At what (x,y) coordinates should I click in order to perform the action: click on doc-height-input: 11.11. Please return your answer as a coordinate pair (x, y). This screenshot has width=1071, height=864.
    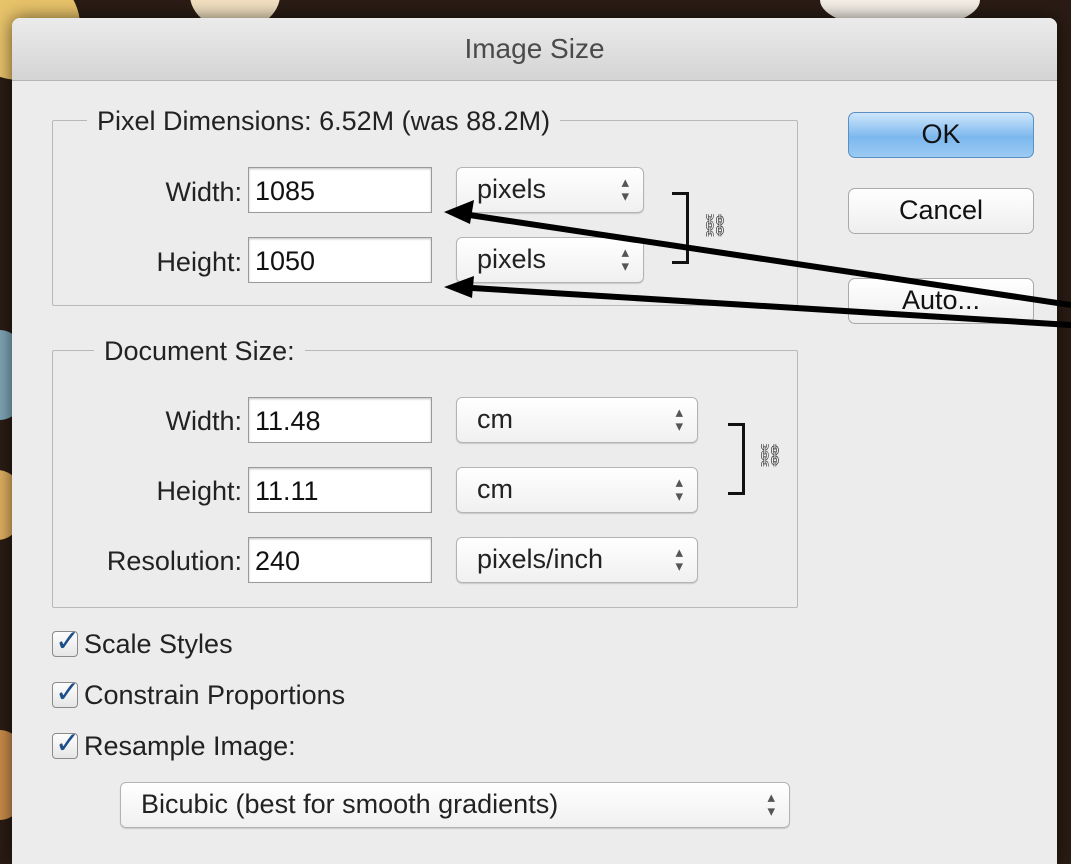
    Looking at the image, I should click on (340, 490).